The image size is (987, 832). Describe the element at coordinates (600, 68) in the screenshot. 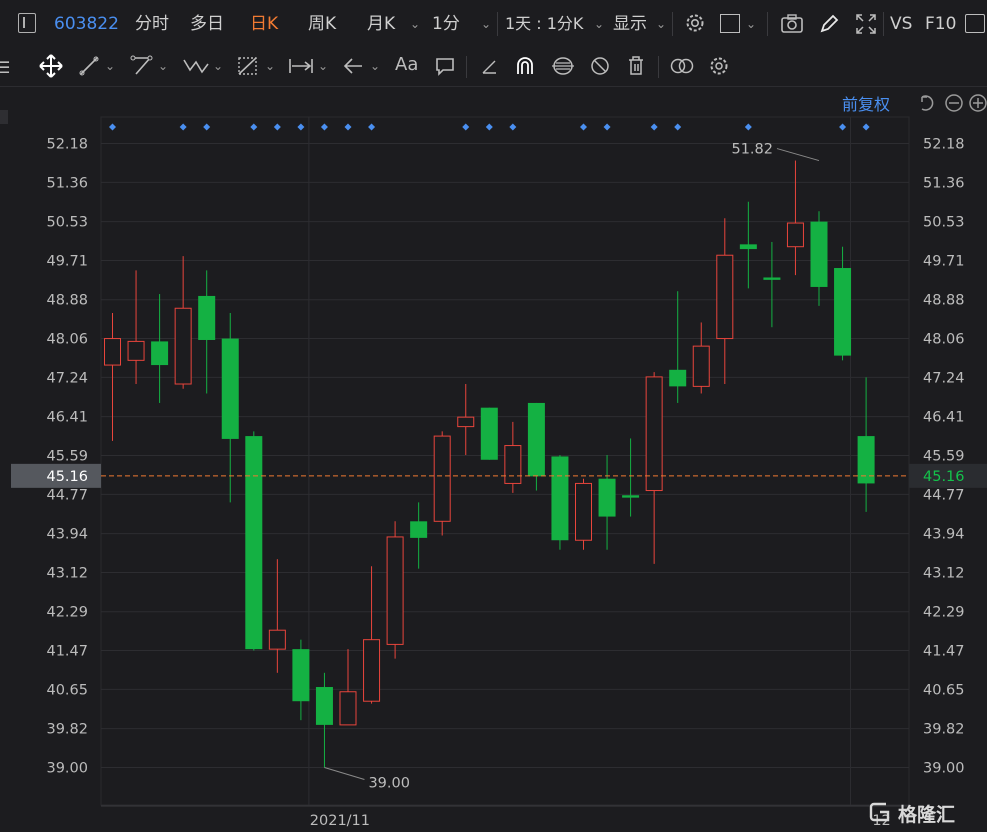

I see `hide-drawing-icon` at that location.